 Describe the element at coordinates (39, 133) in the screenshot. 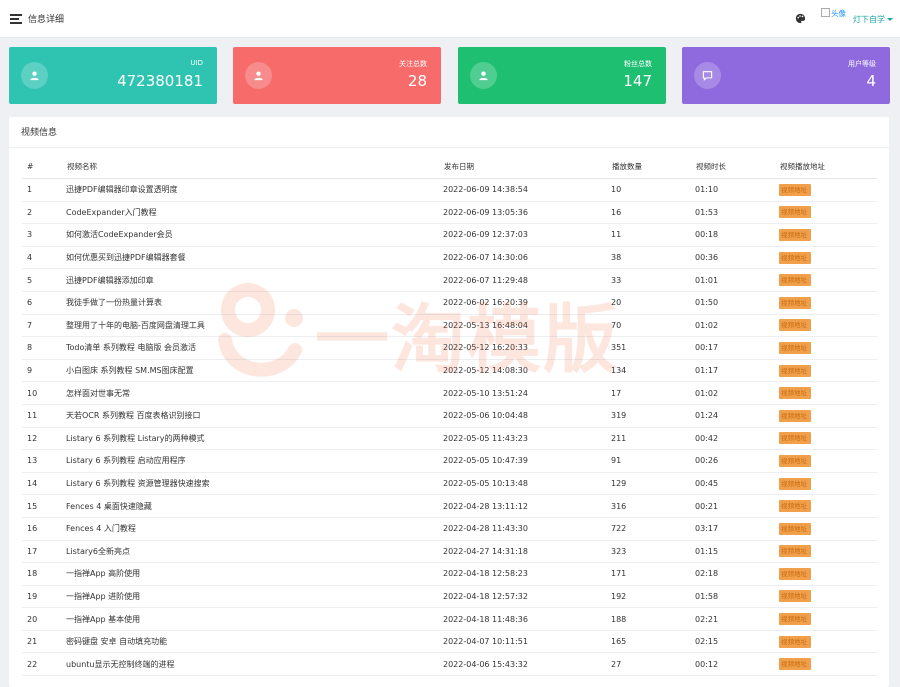

I see `panel-title: 视频信息` at that location.